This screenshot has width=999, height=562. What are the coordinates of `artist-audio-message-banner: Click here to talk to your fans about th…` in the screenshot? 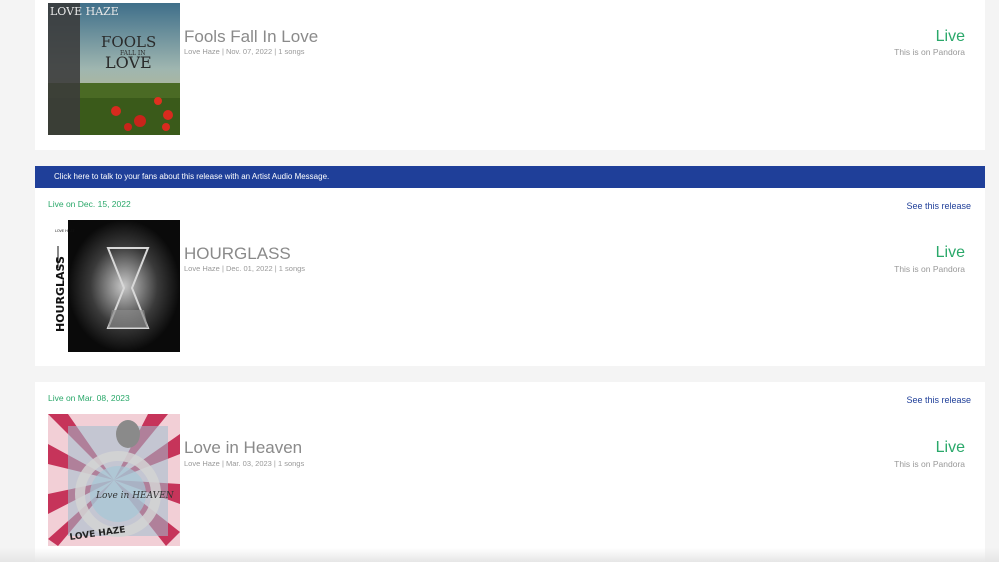 It's located at (510, 177).